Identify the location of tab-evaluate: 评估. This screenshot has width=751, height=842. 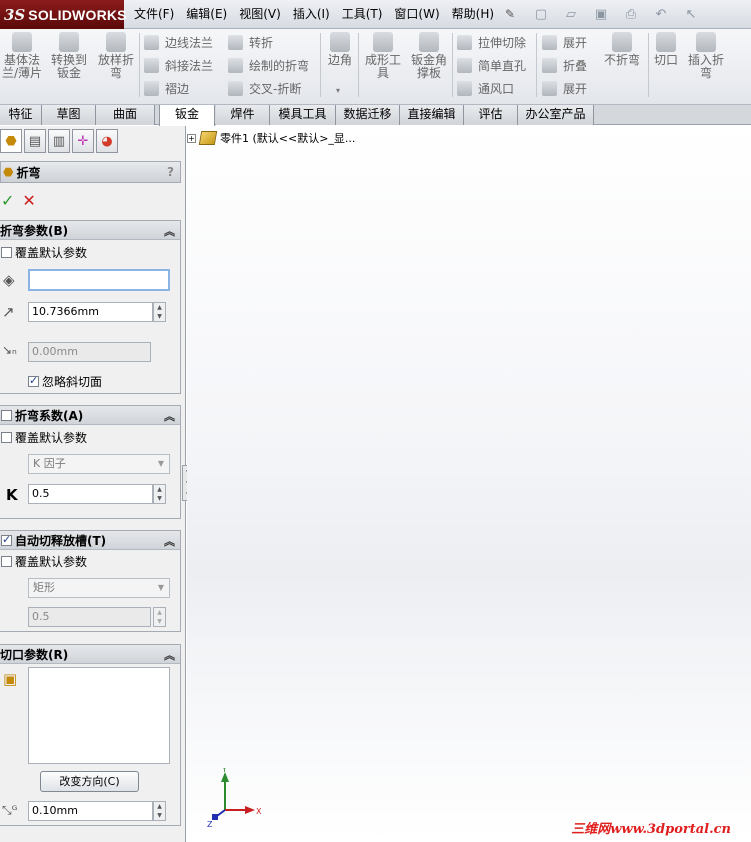
(491, 115).